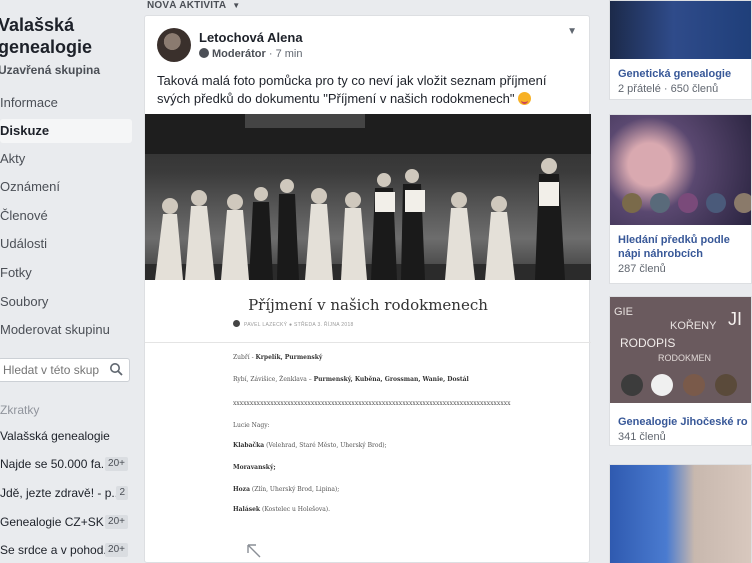 The image size is (752, 563). I want to click on nav-item-files: Soubory, so click(66, 302).